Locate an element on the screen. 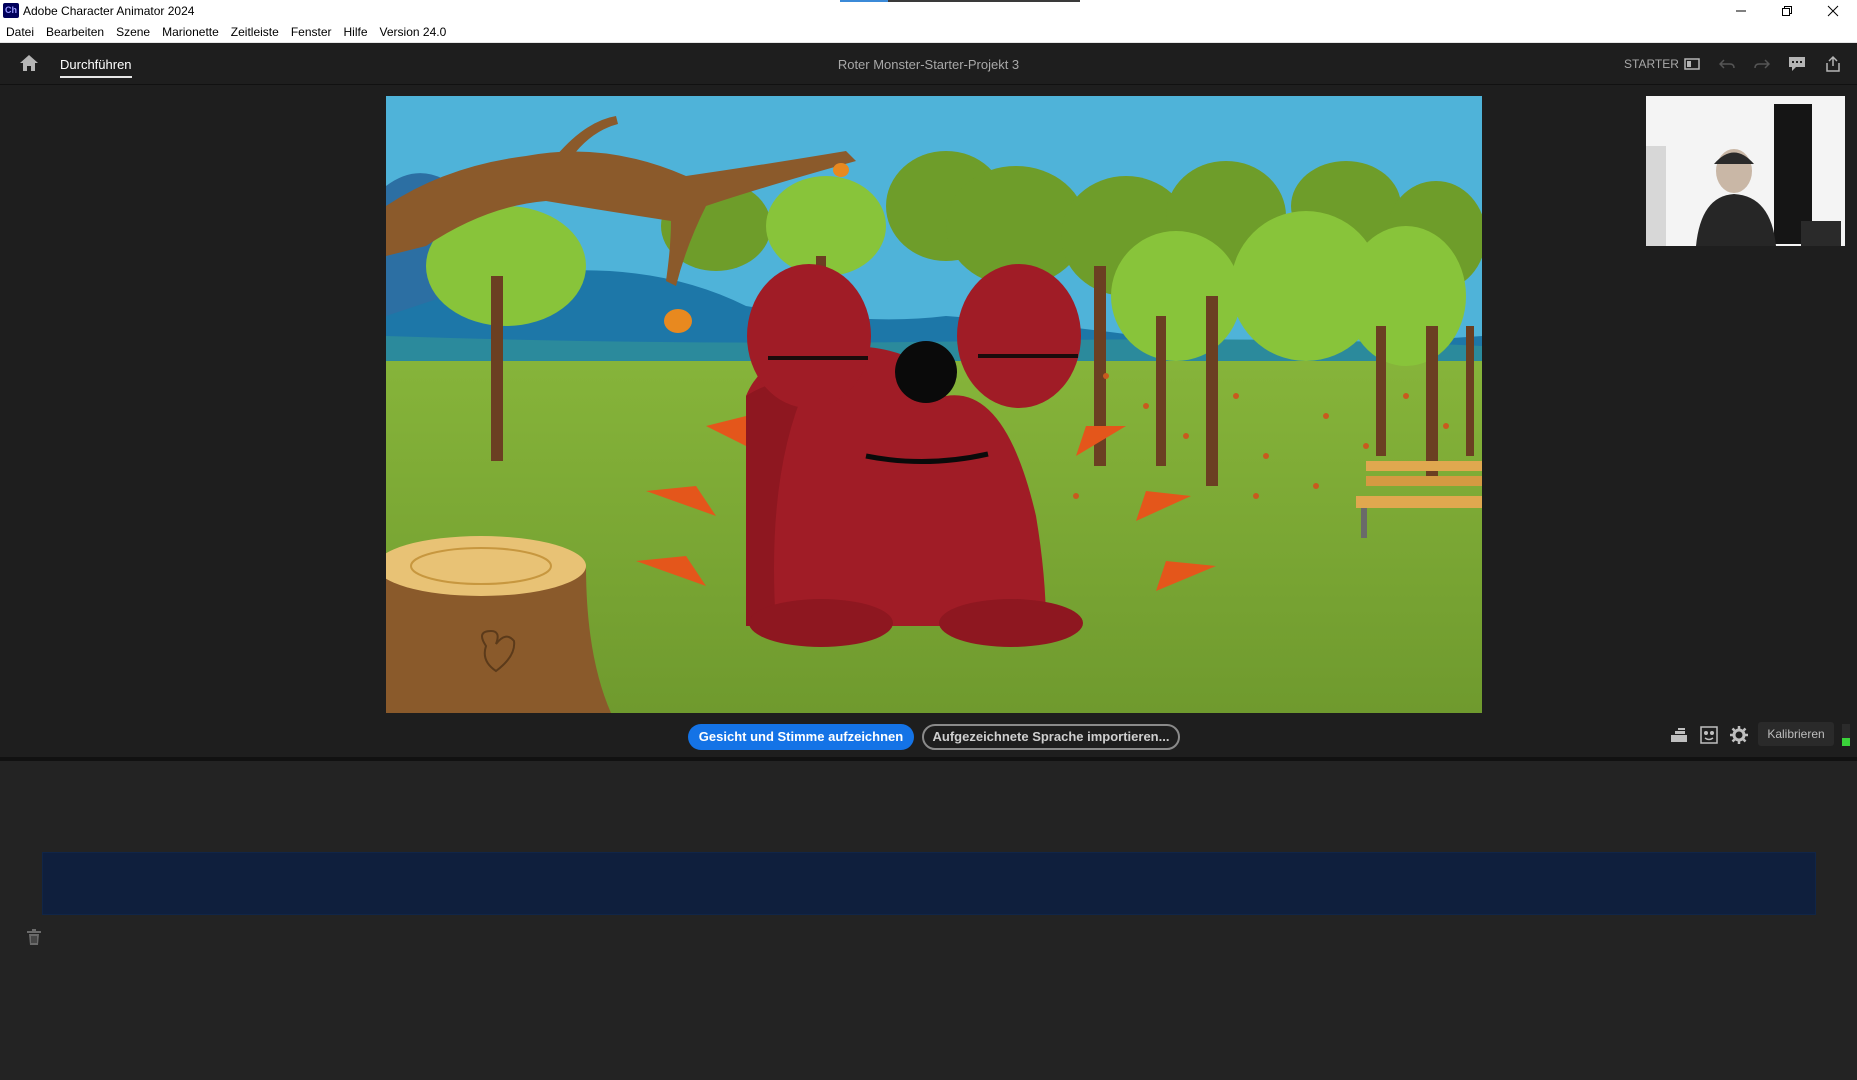 Image resolution: width=1857 pixels, height=1080 pixels. window-title: Adobe Character Animator 2024 is located at coordinates (109, 11).